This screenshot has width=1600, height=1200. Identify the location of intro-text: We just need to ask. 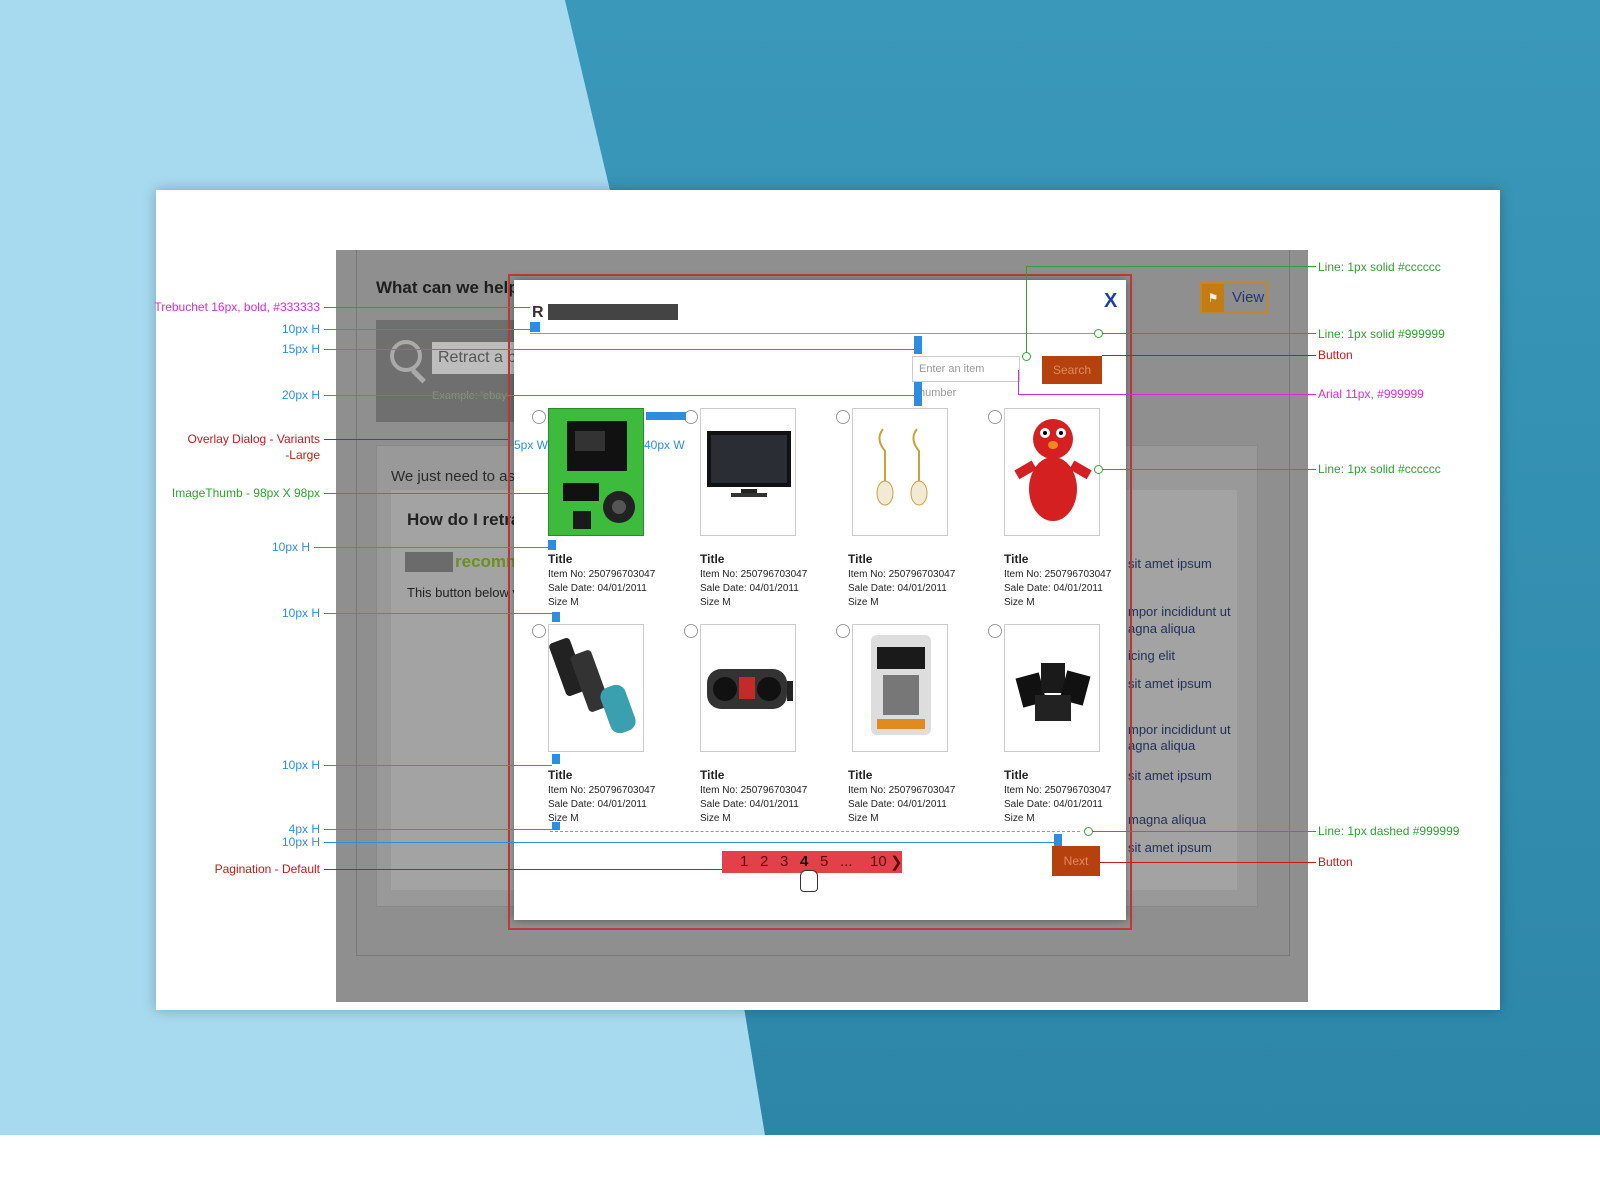
(457, 476).